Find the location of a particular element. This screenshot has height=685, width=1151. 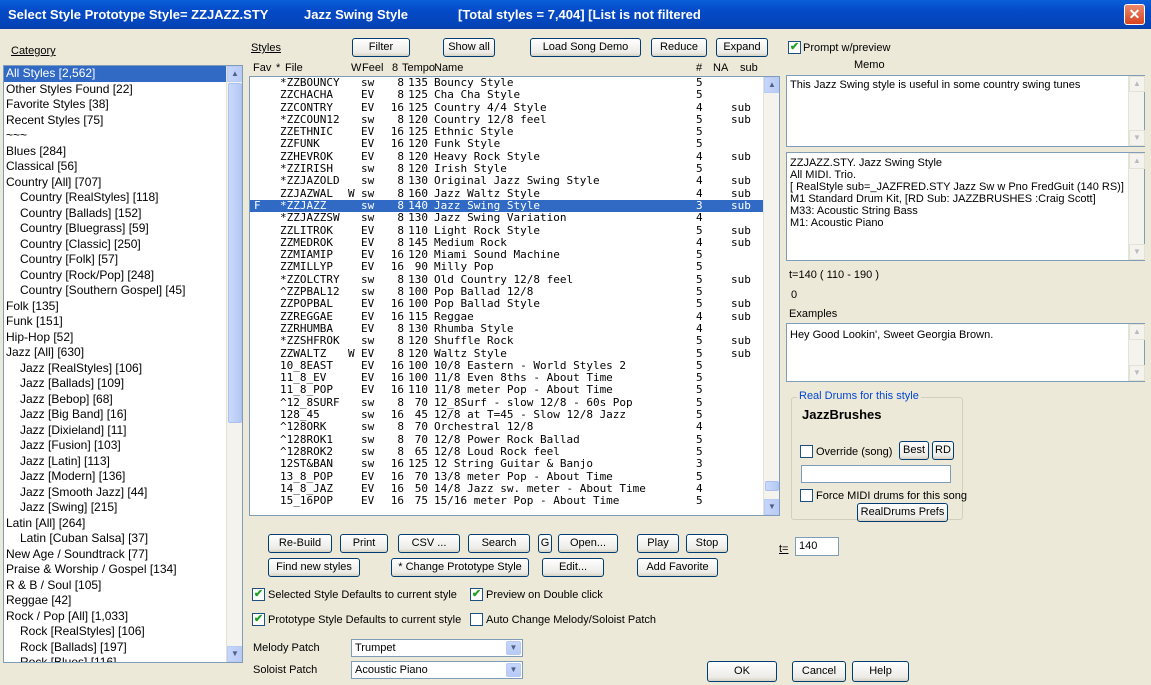

category-item: Blues [284] is located at coordinates (123, 152).